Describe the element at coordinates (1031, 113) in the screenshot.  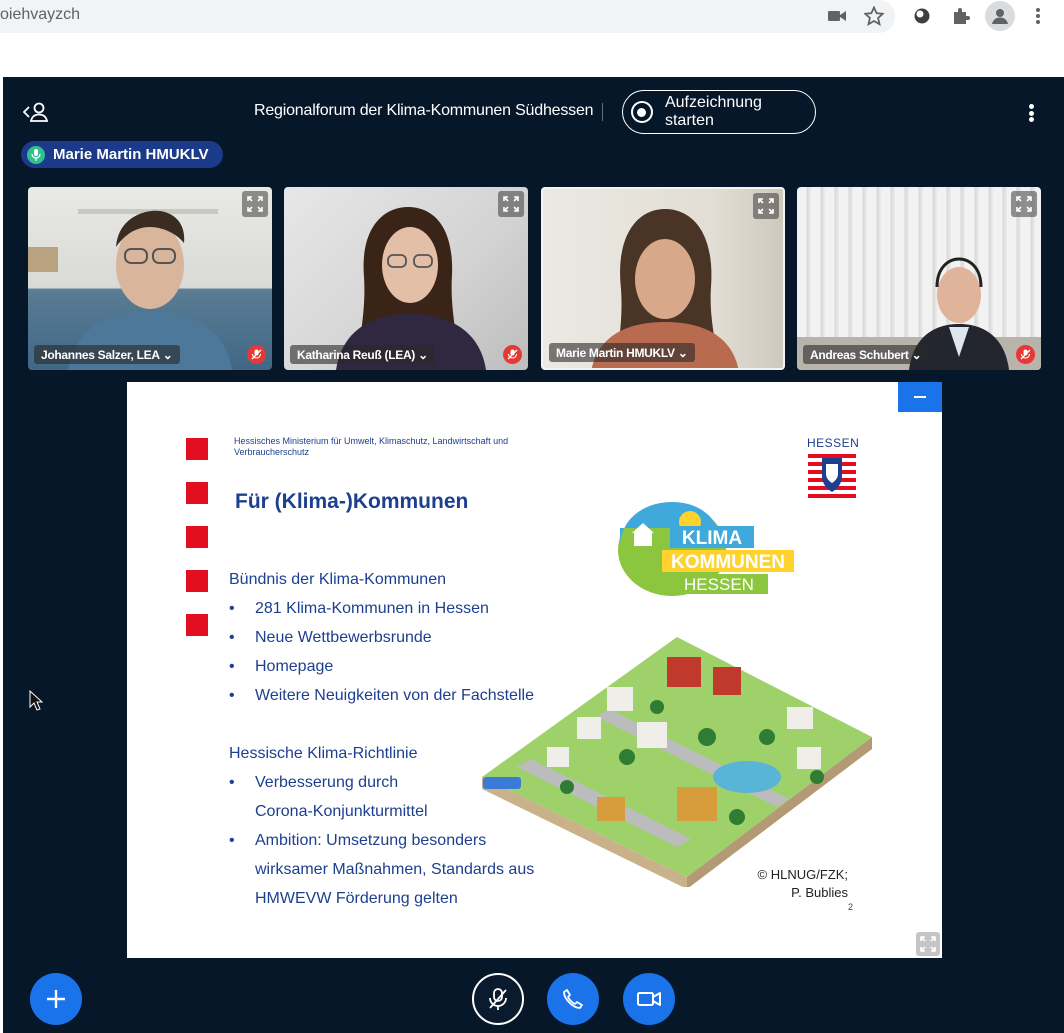
I see `meeting-options-icon` at that location.